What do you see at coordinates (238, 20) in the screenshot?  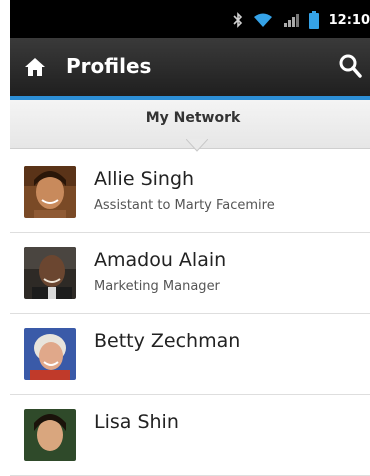 I see `bluetooth-icon` at bounding box center [238, 20].